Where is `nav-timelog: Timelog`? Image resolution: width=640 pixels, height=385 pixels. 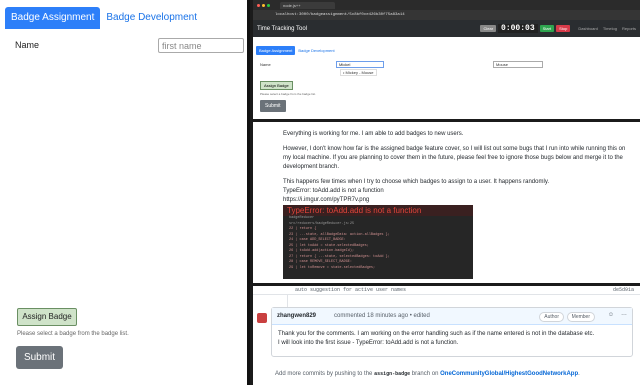
nav-timelog: Timelog is located at coordinates (610, 28).